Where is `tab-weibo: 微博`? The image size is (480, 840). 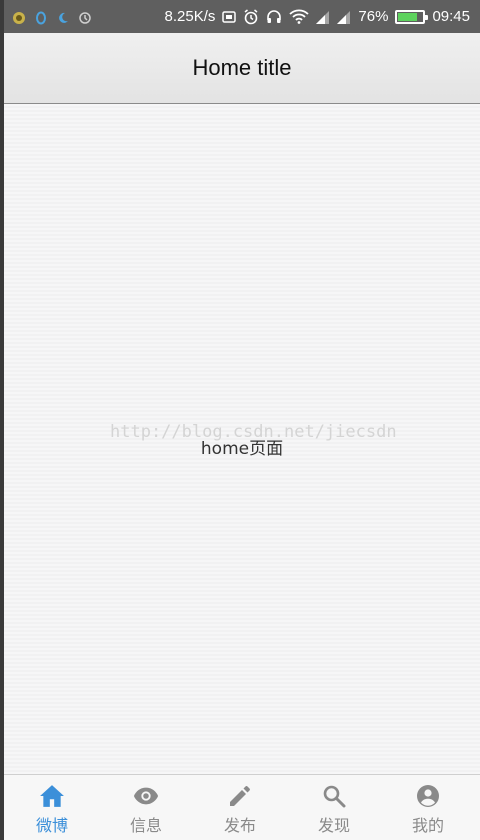 tab-weibo: 微博 is located at coordinates (52, 807).